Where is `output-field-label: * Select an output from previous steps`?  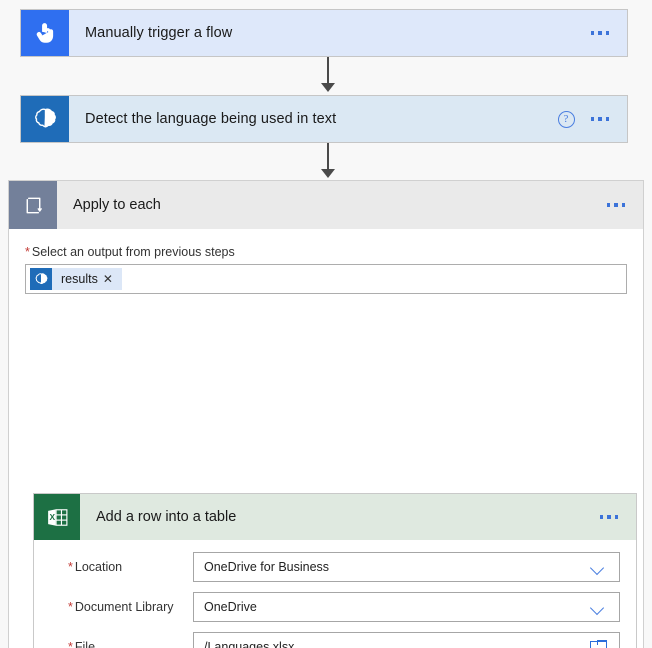 output-field-label: * Select an output from previous steps is located at coordinates (130, 252).